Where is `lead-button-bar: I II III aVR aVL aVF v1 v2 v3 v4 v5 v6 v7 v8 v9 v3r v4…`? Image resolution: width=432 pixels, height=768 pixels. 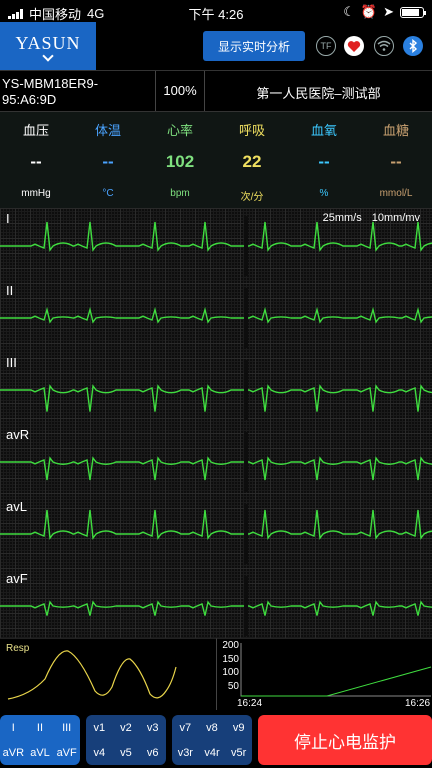 lead-button-bar: I II III aVR aVL aVF v1 v2 v3 v4 v5 v6 v7 v8 v9 v3r v4… is located at coordinates (216, 739).